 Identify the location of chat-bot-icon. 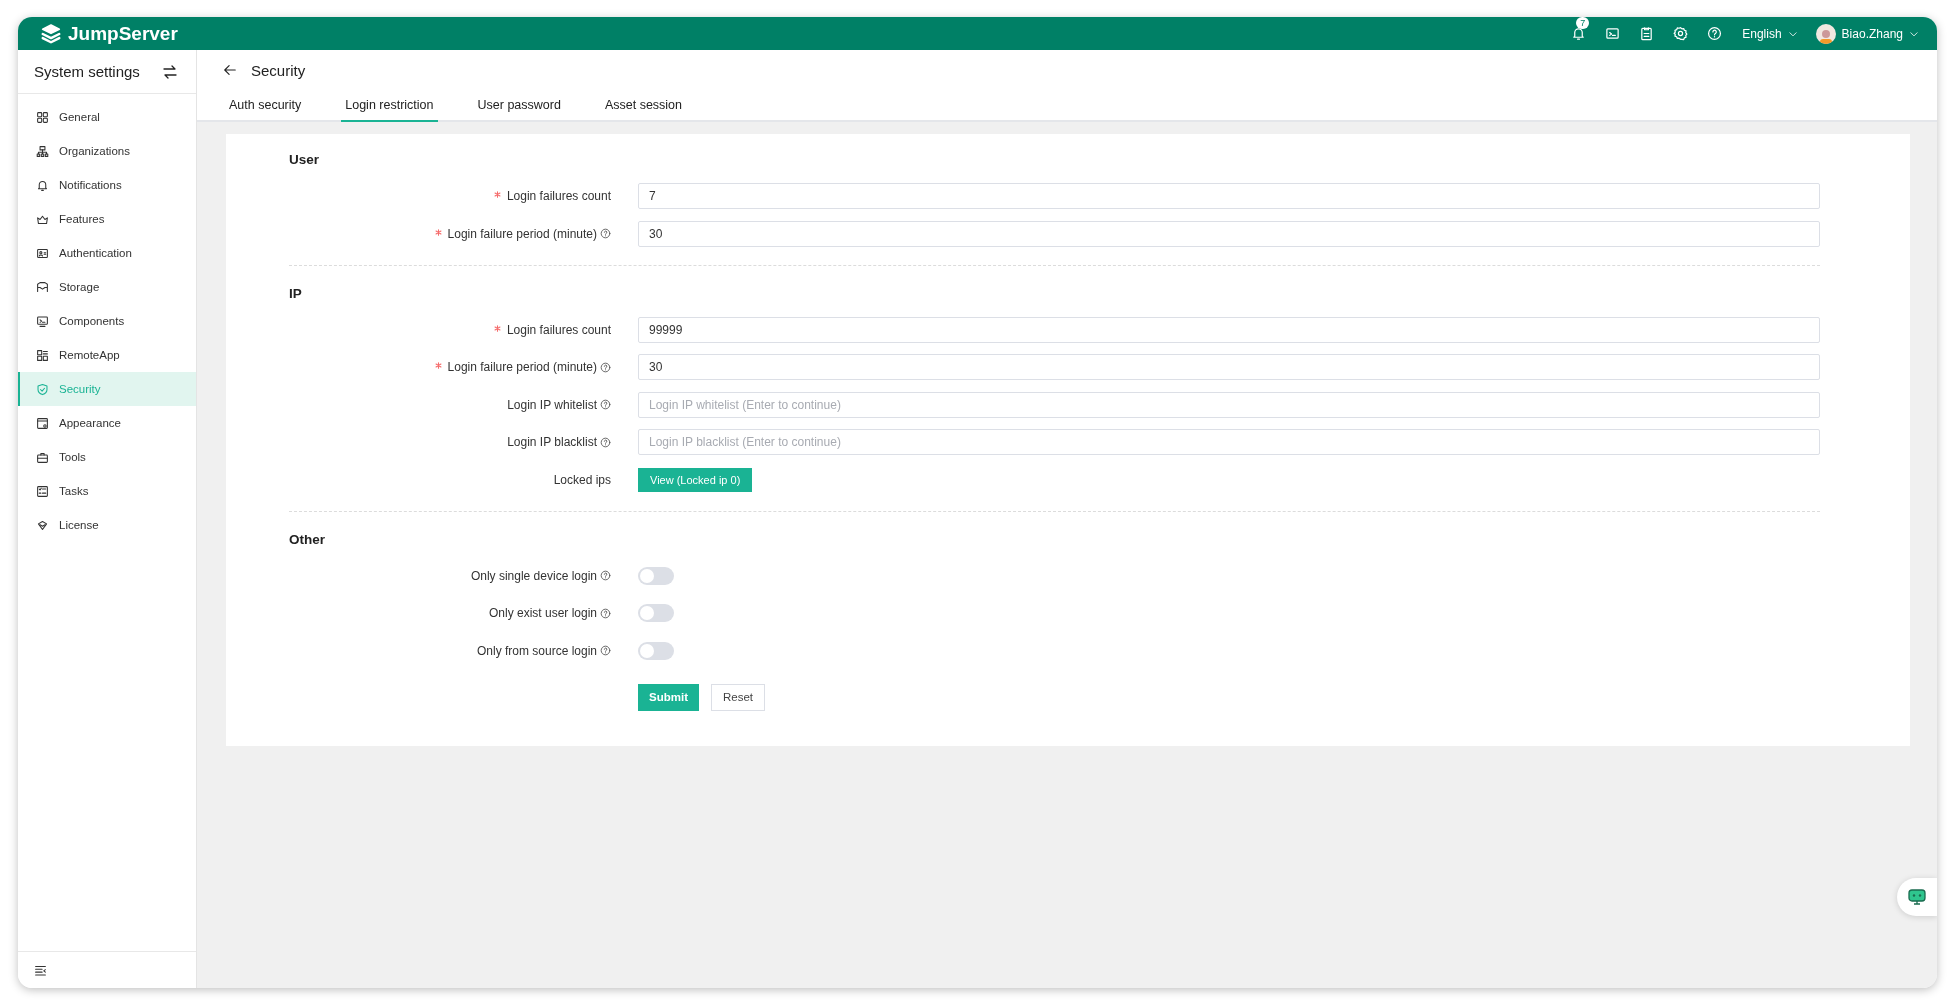
(1917, 897).